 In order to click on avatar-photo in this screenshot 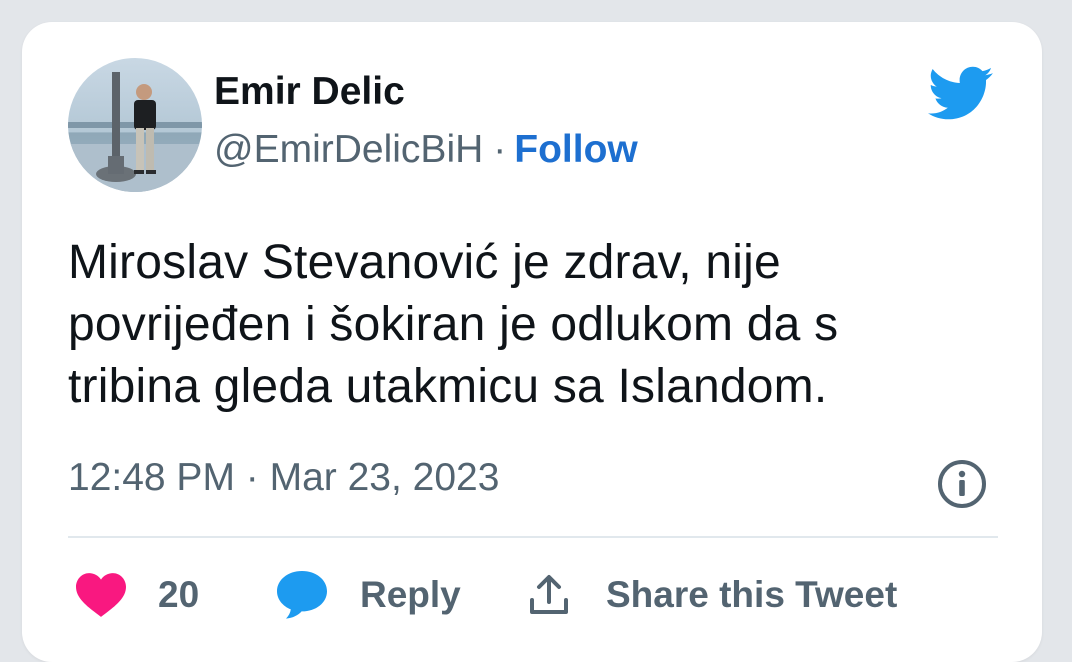, I will do `click(135, 125)`.